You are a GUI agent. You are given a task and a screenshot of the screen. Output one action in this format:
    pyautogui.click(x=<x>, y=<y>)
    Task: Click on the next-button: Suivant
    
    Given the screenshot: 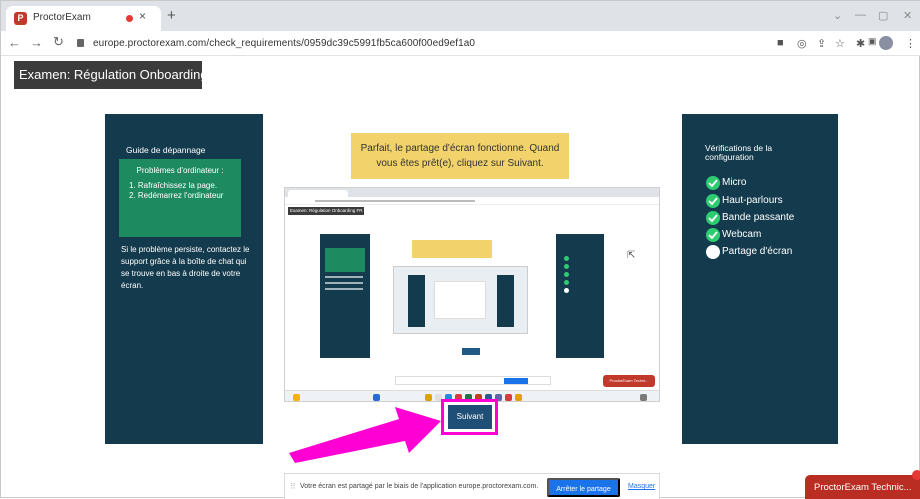 What is the action you would take?
    pyautogui.click(x=470, y=417)
    